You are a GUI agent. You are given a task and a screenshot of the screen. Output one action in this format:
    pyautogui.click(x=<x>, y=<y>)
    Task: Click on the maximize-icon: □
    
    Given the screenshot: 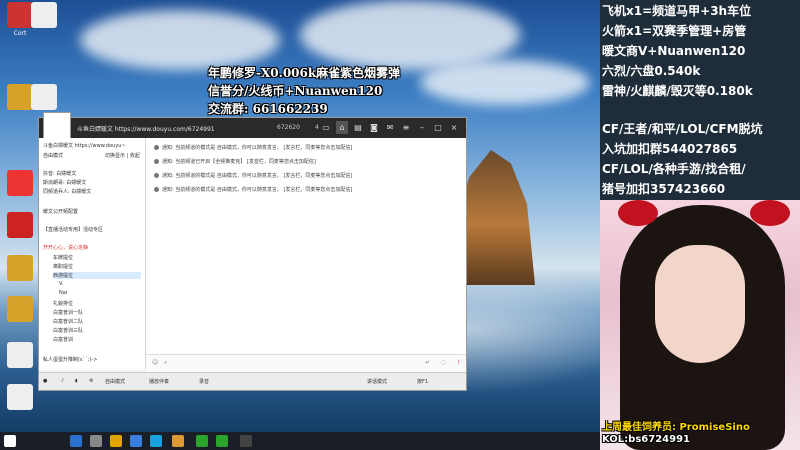 What is the action you would take?
    pyautogui.click(x=438, y=127)
    